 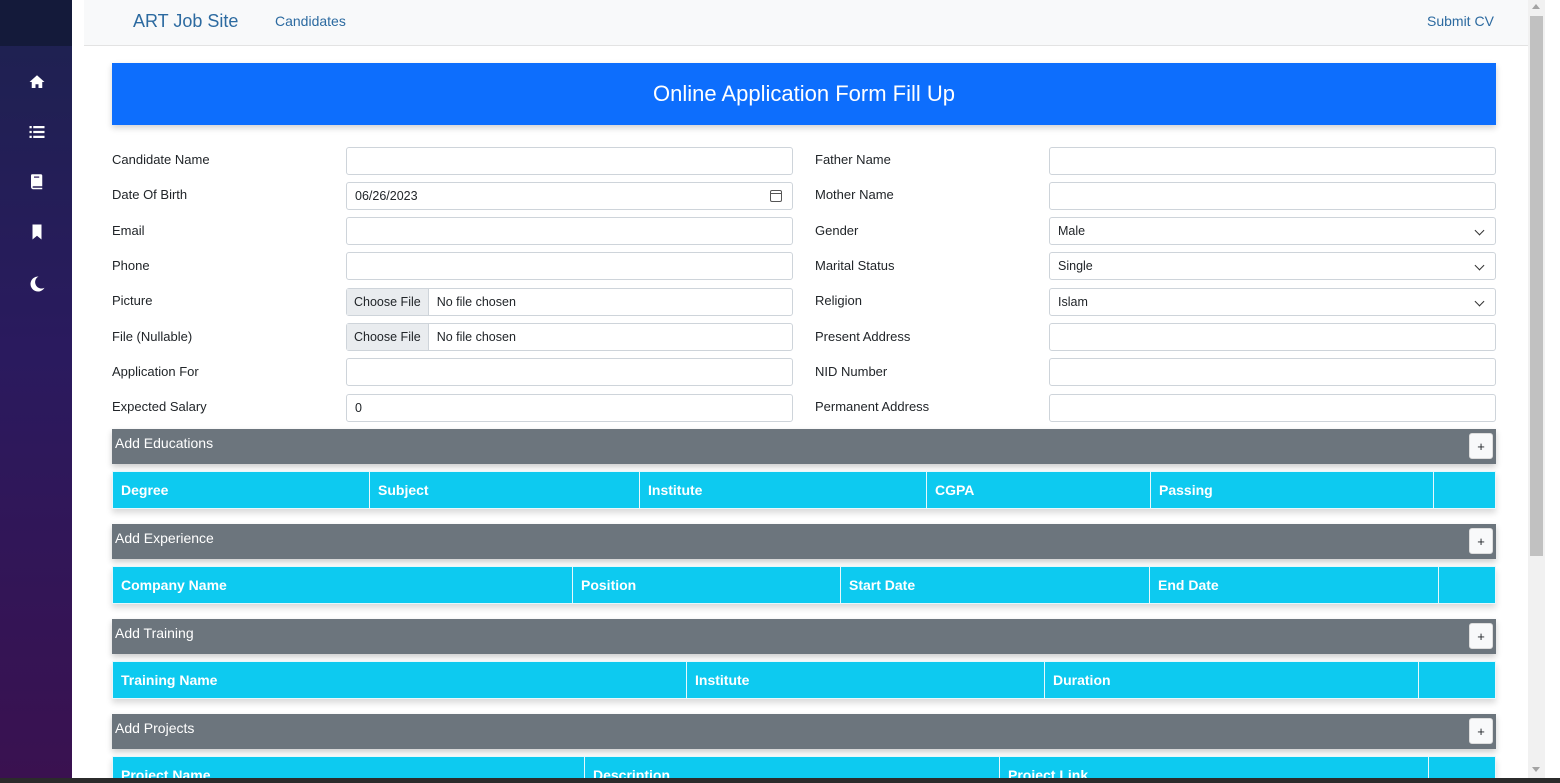 I want to click on home-icon, so click(x=37, y=82).